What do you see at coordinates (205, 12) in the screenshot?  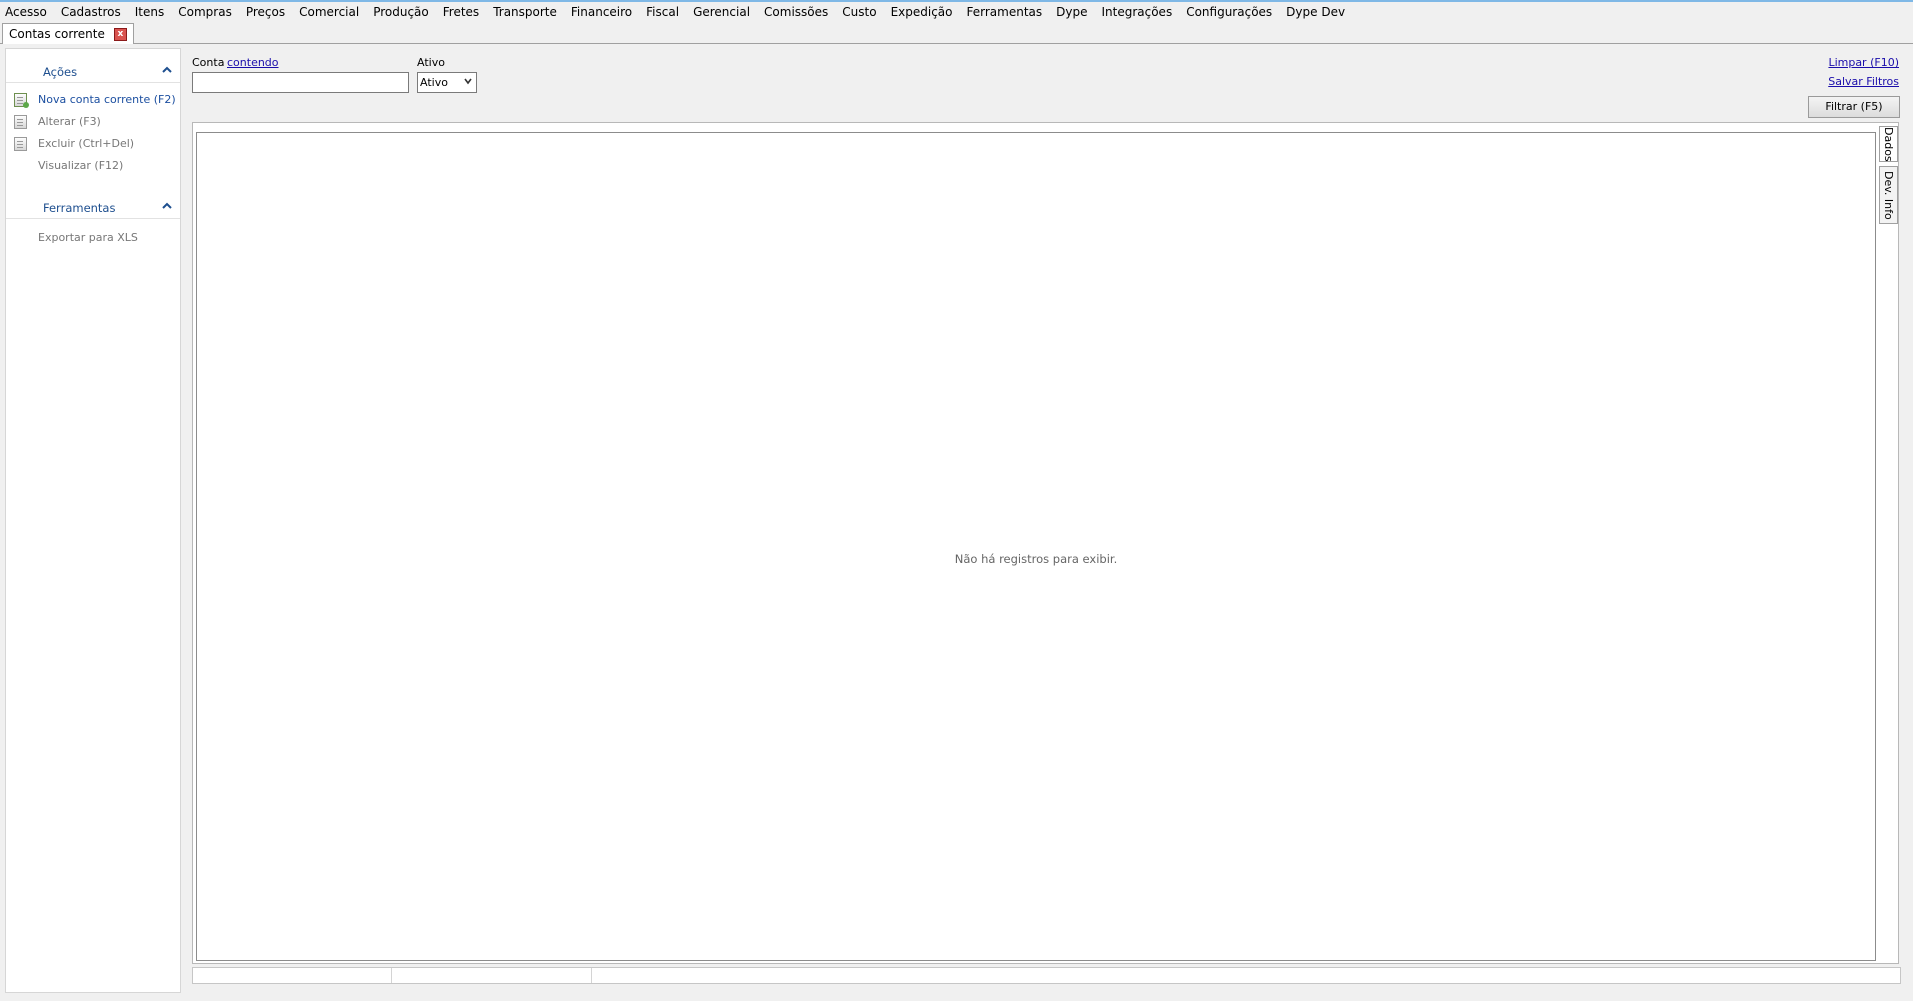 I see `menu-compras: Compras` at bounding box center [205, 12].